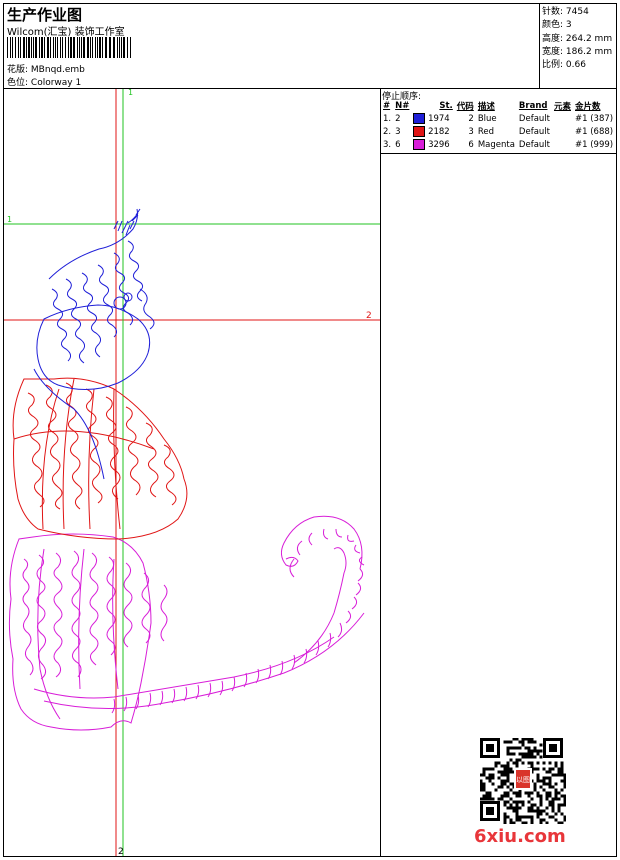 Image resolution: width=620 pixels, height=860 pixels. What do you see at coordinates (402, 106) in the screenshot?
I see `col-needle: N#` at bounding box center [402, 106].